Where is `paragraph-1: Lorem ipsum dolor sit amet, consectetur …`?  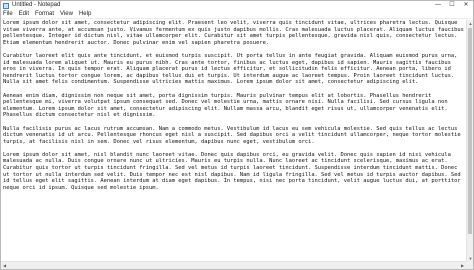
paragraph-1: Lorem ipsum dolor sit amet, consectetur … is located at coordinates (233, 33).